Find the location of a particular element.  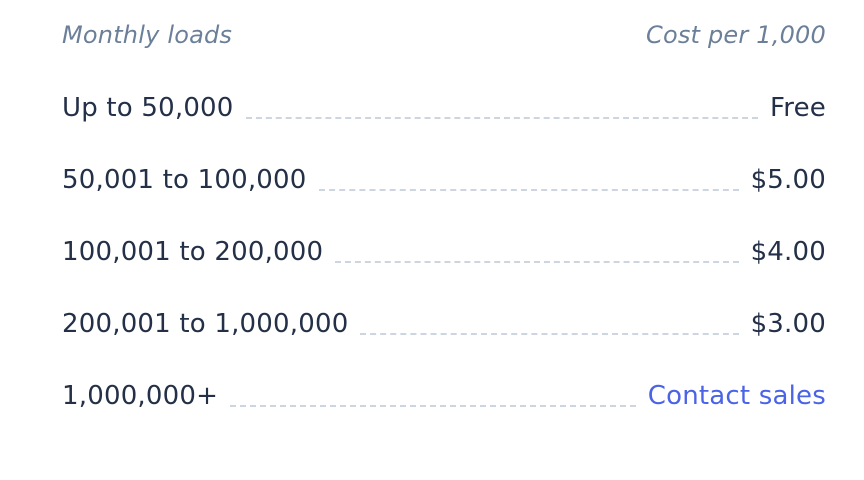

tier-range-label: 50,001 to 100,000 is located at coordinates (184, 180).